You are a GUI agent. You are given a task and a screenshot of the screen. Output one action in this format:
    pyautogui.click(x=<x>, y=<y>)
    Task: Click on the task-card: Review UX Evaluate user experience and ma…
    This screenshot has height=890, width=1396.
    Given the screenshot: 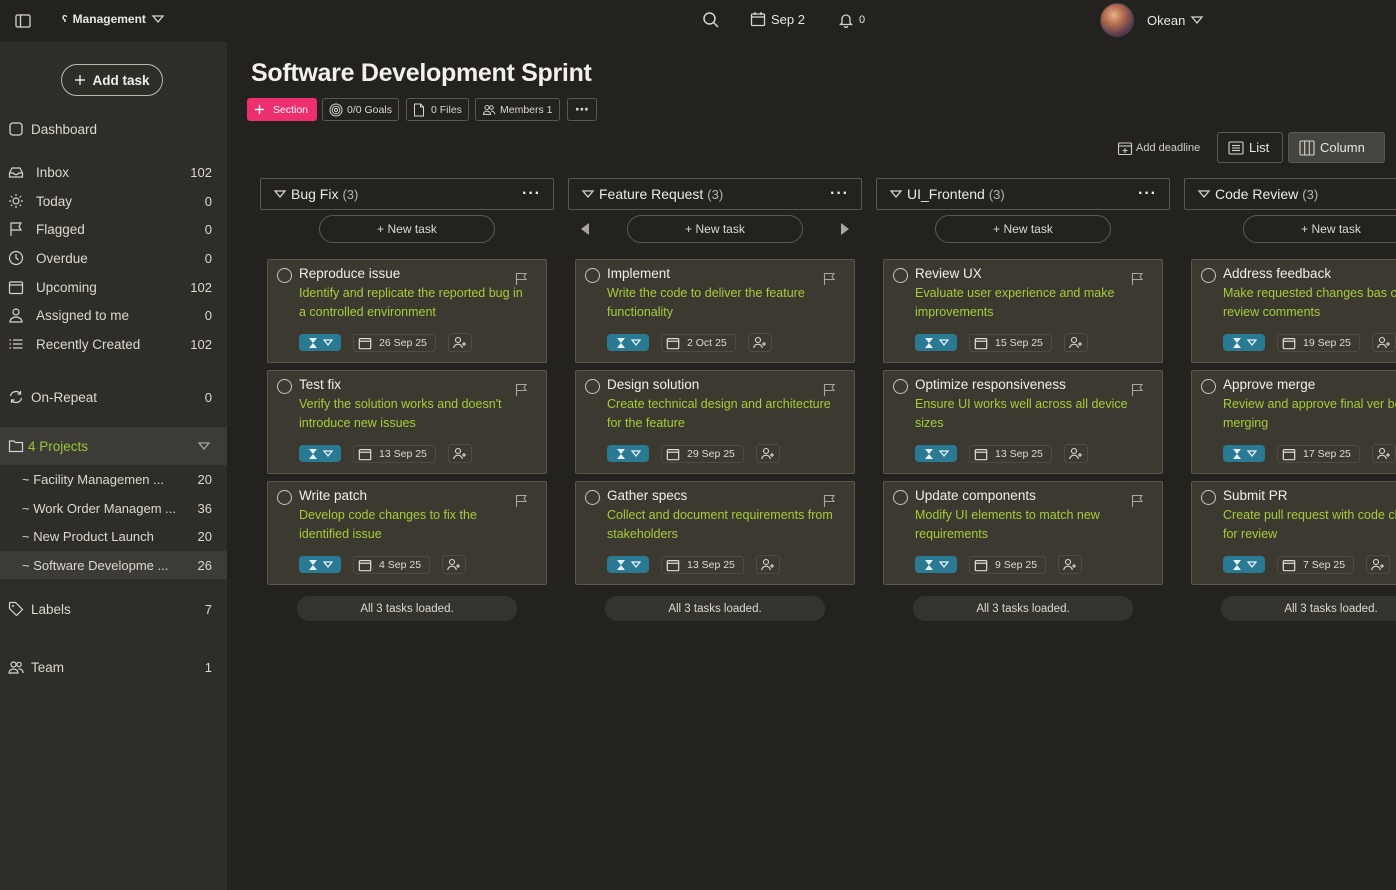 What is the action you would take?
    pyautogui.click(x=1023, y=311)
    